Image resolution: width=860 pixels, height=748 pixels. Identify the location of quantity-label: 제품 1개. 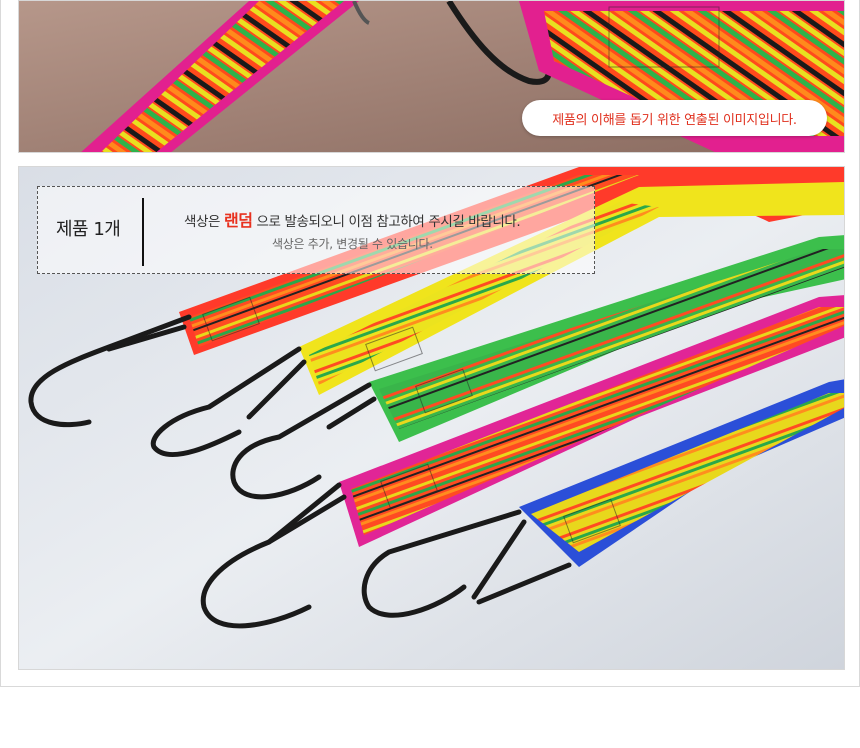
(88, 229).